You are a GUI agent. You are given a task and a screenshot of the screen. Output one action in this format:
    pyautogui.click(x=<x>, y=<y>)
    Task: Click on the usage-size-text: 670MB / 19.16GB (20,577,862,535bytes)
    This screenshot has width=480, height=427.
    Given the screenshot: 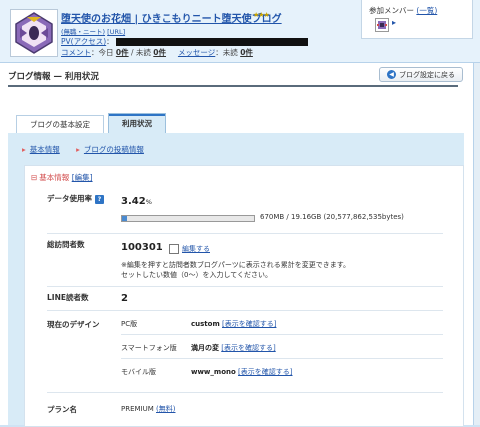 What is the action you would take?
    pyautogui.click(x=332, y=217)
    